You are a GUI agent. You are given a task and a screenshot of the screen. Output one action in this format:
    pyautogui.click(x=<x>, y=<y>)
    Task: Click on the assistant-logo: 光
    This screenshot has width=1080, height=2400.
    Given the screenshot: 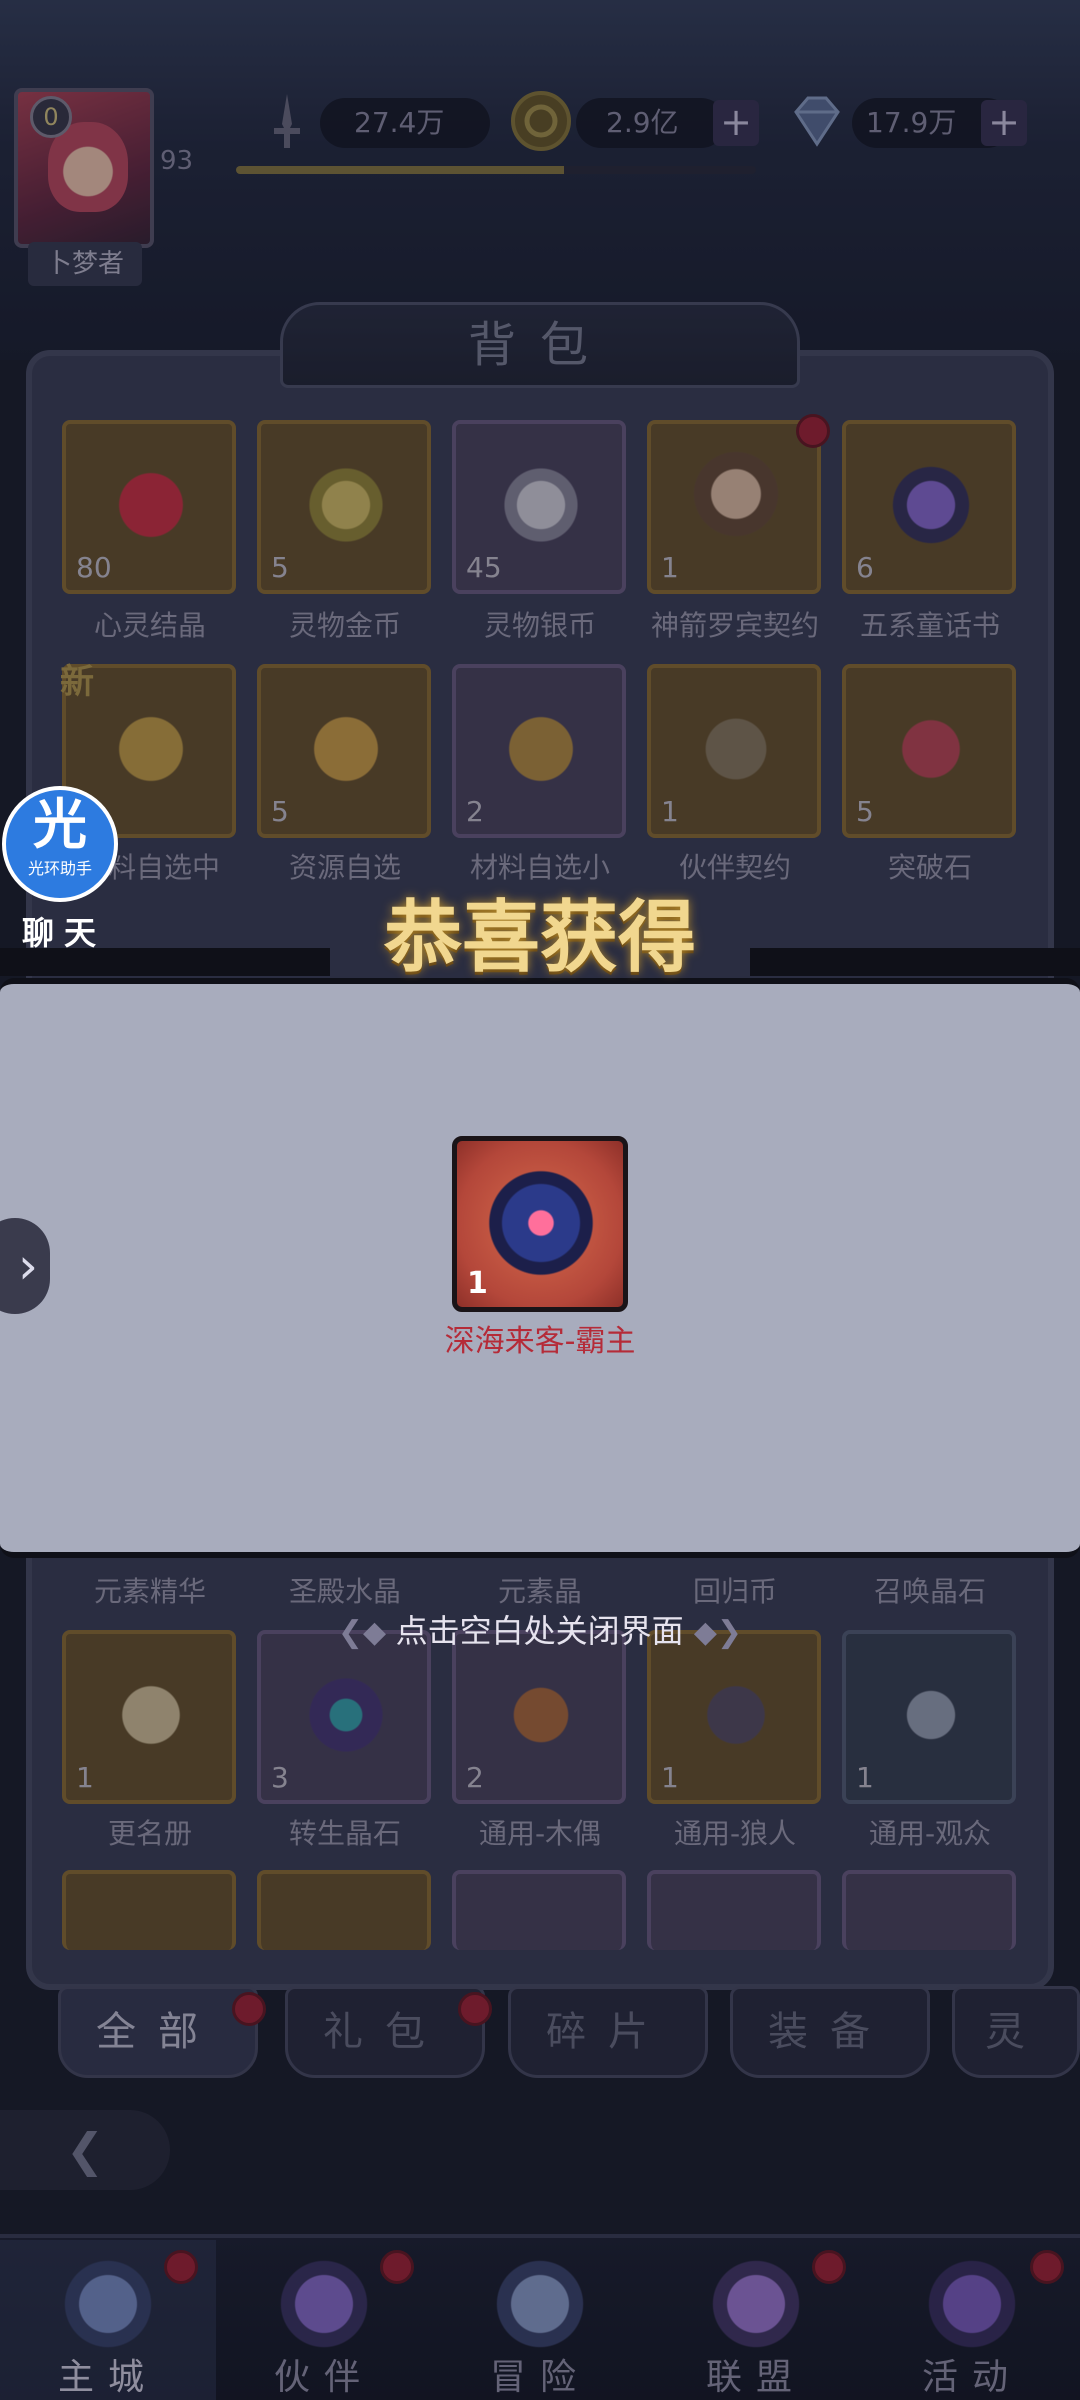 What is the action you would take?
    pyautogui.click(x=60, y=824)
    